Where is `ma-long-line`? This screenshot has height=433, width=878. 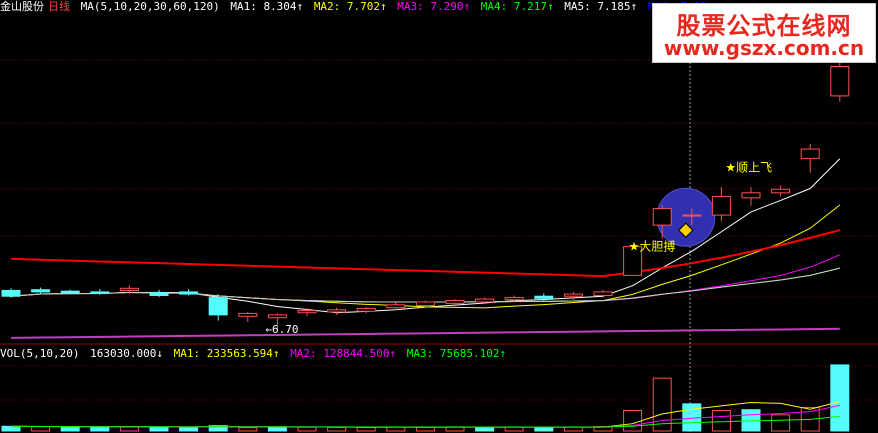
ma-long-line is located at coordinates (425, 333).